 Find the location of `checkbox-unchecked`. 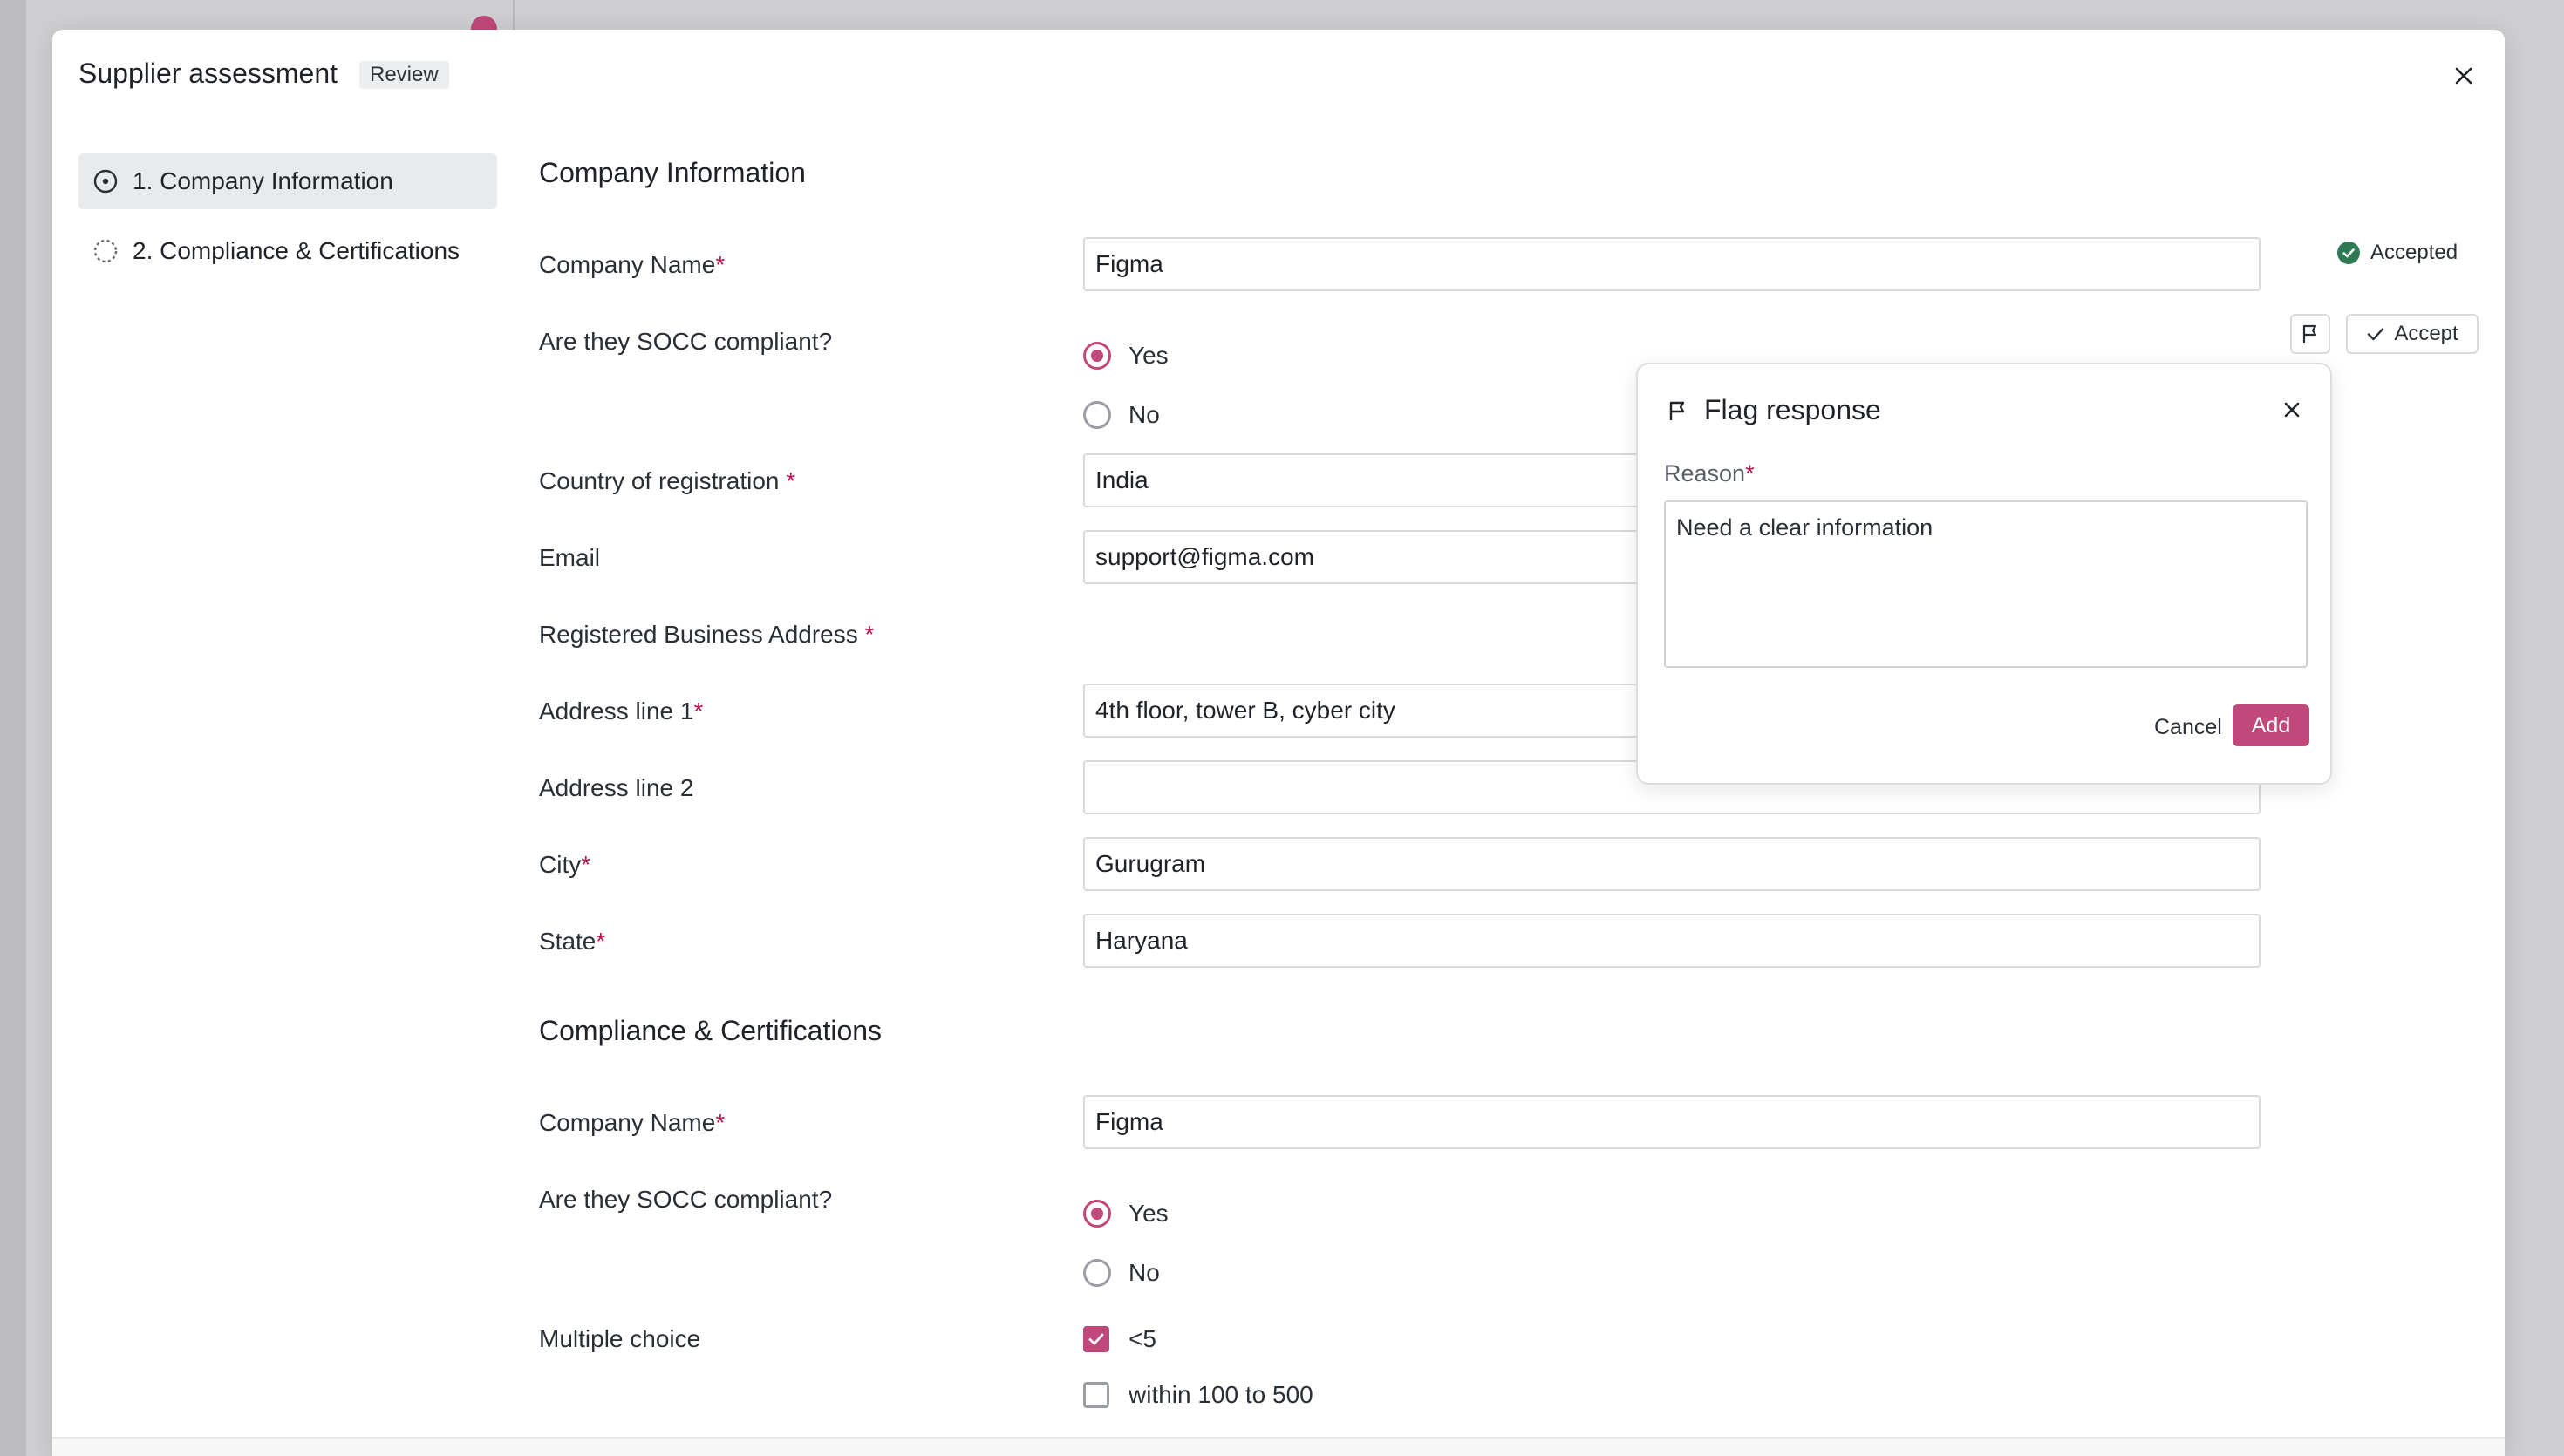

checkbox-unchecked is located at coordinates (1096, 1395).